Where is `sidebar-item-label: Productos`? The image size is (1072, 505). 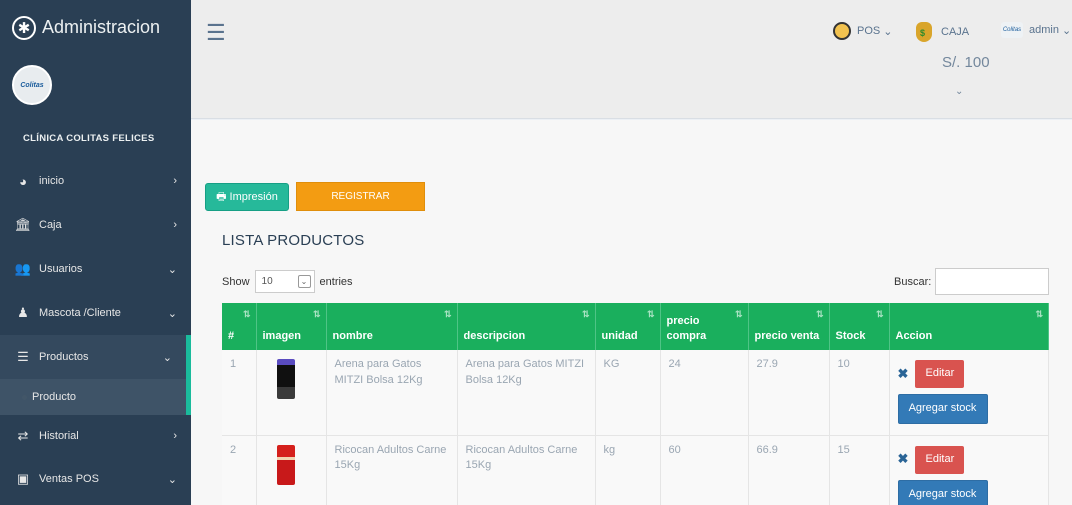 sidebar-item-label: Productos is located at coordinates (64, 357).